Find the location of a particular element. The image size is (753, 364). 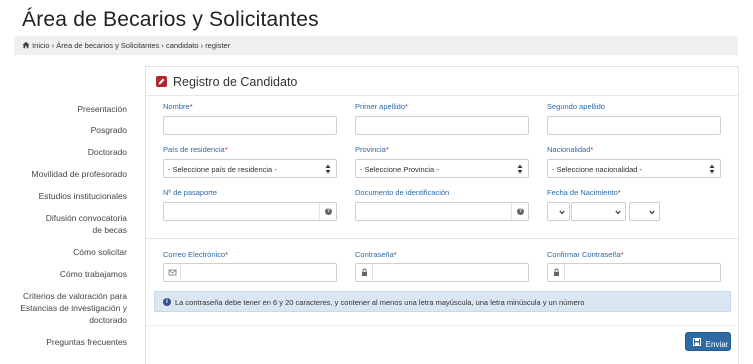

page-title: Área de Becarios y Solicitantes is located at coordinates (170, 19).